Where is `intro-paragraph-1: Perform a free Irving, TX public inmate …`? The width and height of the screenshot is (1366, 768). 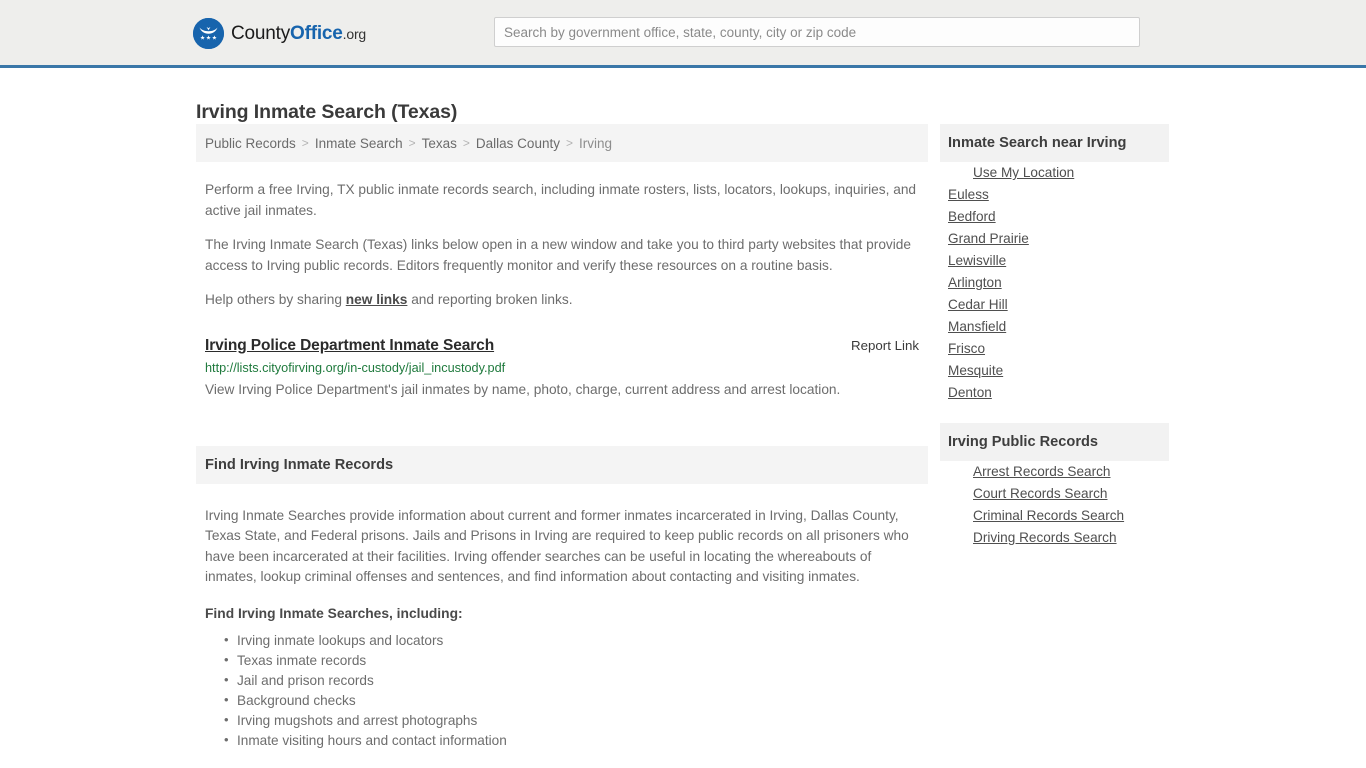 intro-paragraph-1: Perform a free Irving, TX public inmate … is located at coordinates (561, 200).